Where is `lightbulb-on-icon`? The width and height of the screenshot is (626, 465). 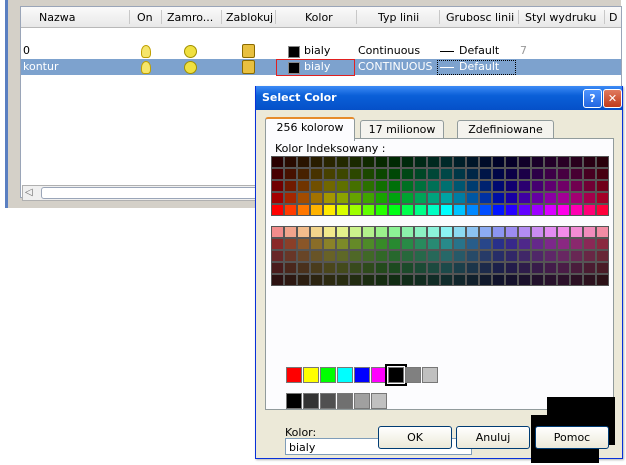
lightbulb-on-icon is located at coordinates (146, 67).